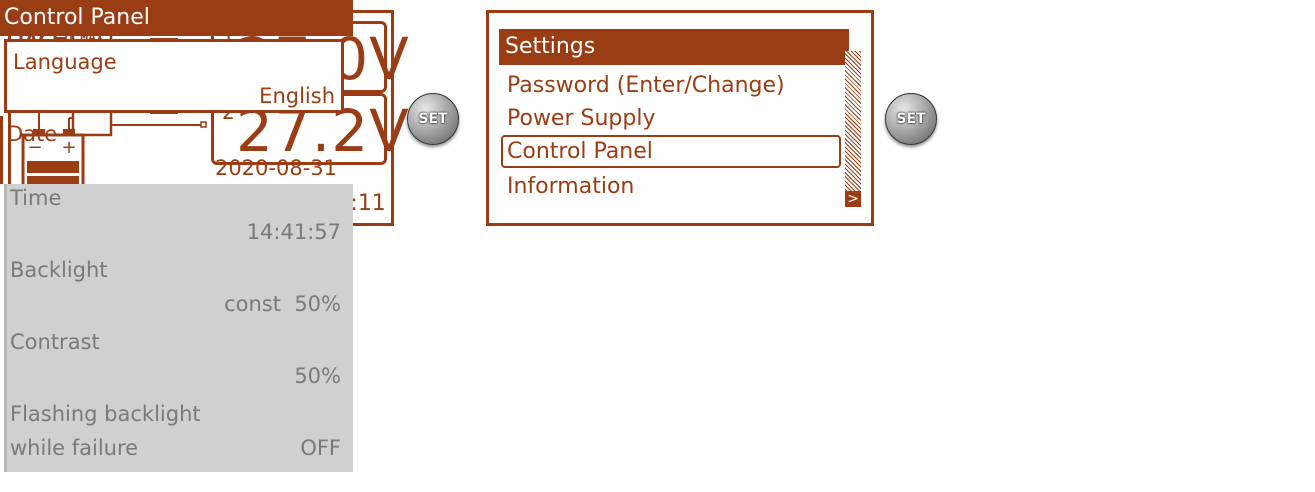  What do you see at coordinates (32, 134) in the screenshot?
I see `date-label: Date` at bounding box center [32, 134].